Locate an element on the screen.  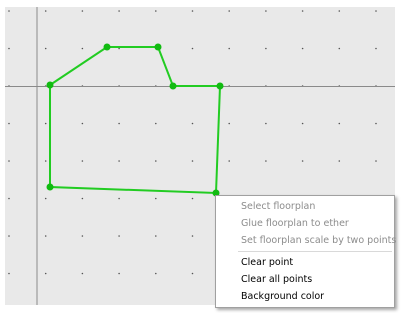
menu-item-background-color: Background color is located at coordinates (305, 296).